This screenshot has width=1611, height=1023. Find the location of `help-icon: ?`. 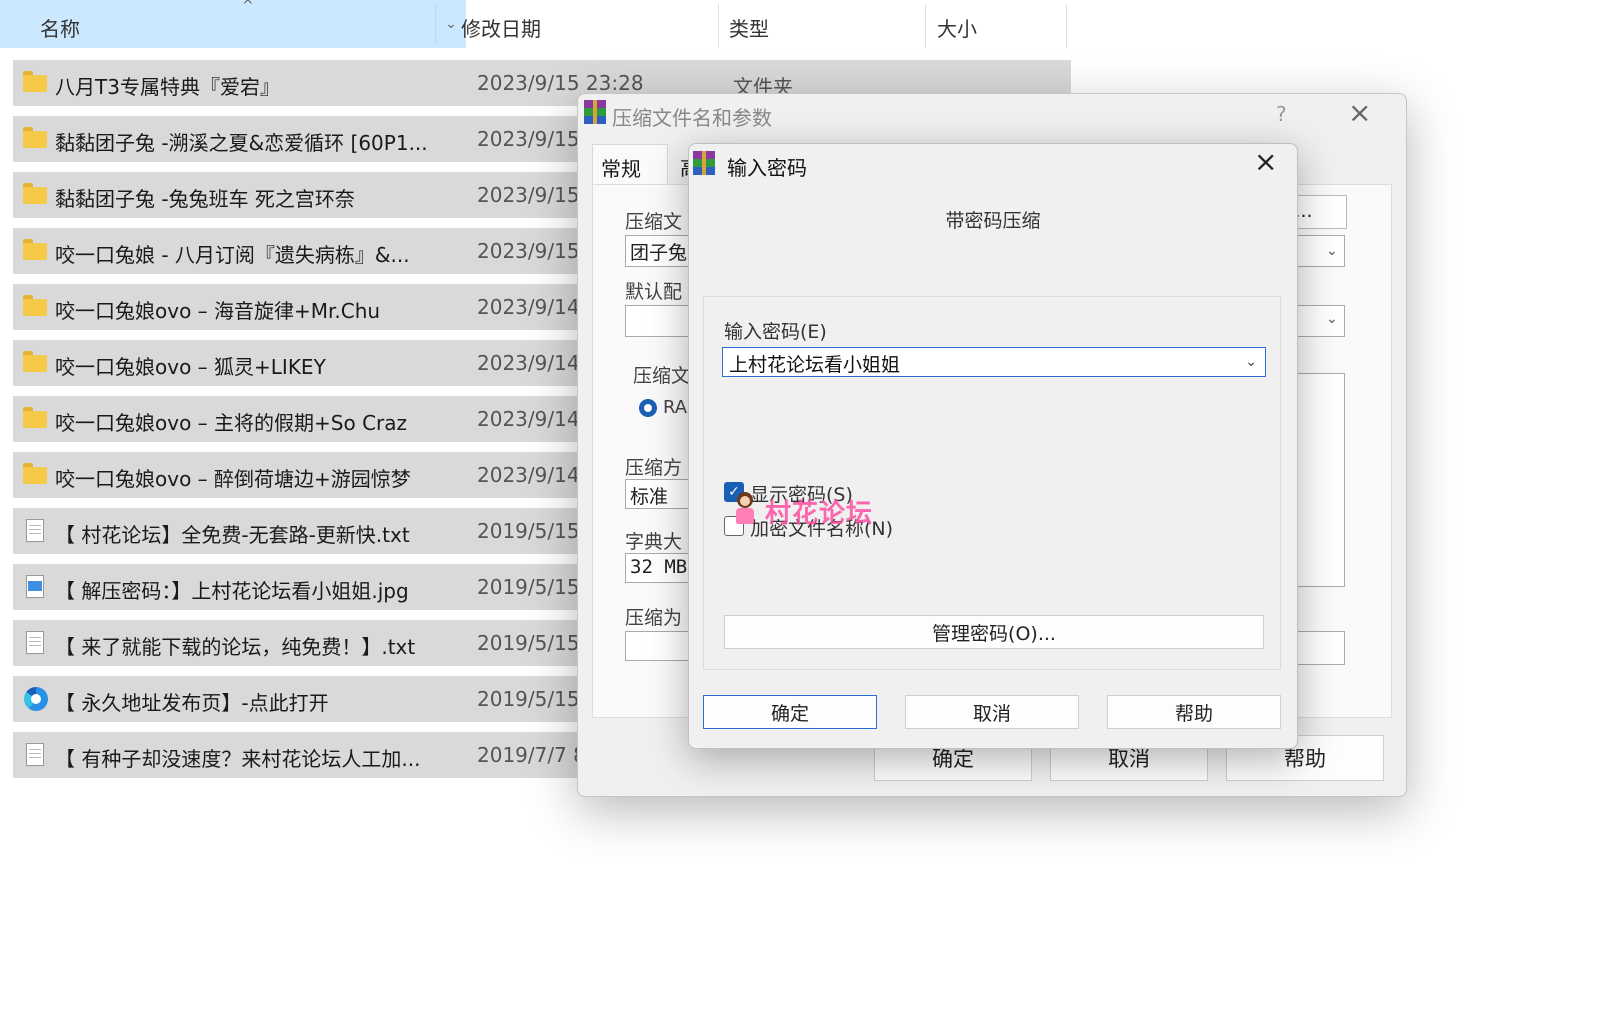

help-icon: ? is located at coordinates (1281, 114).